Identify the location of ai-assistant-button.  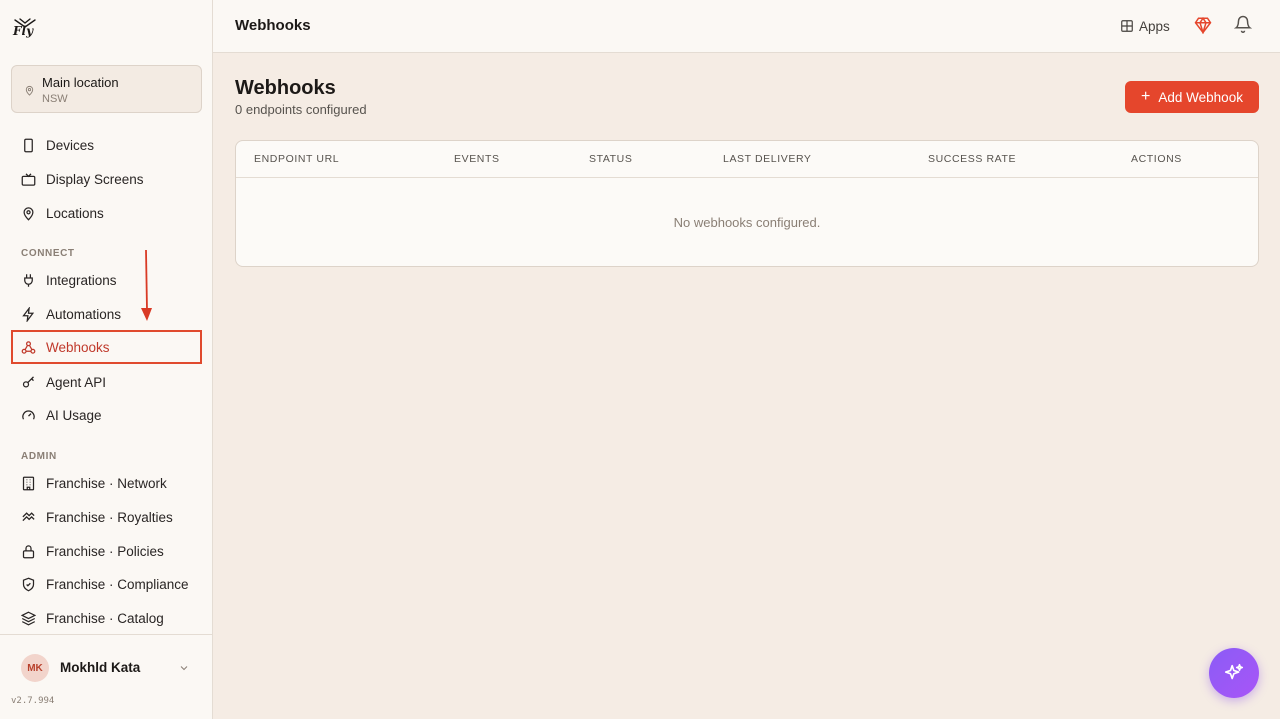
(1234, 673).